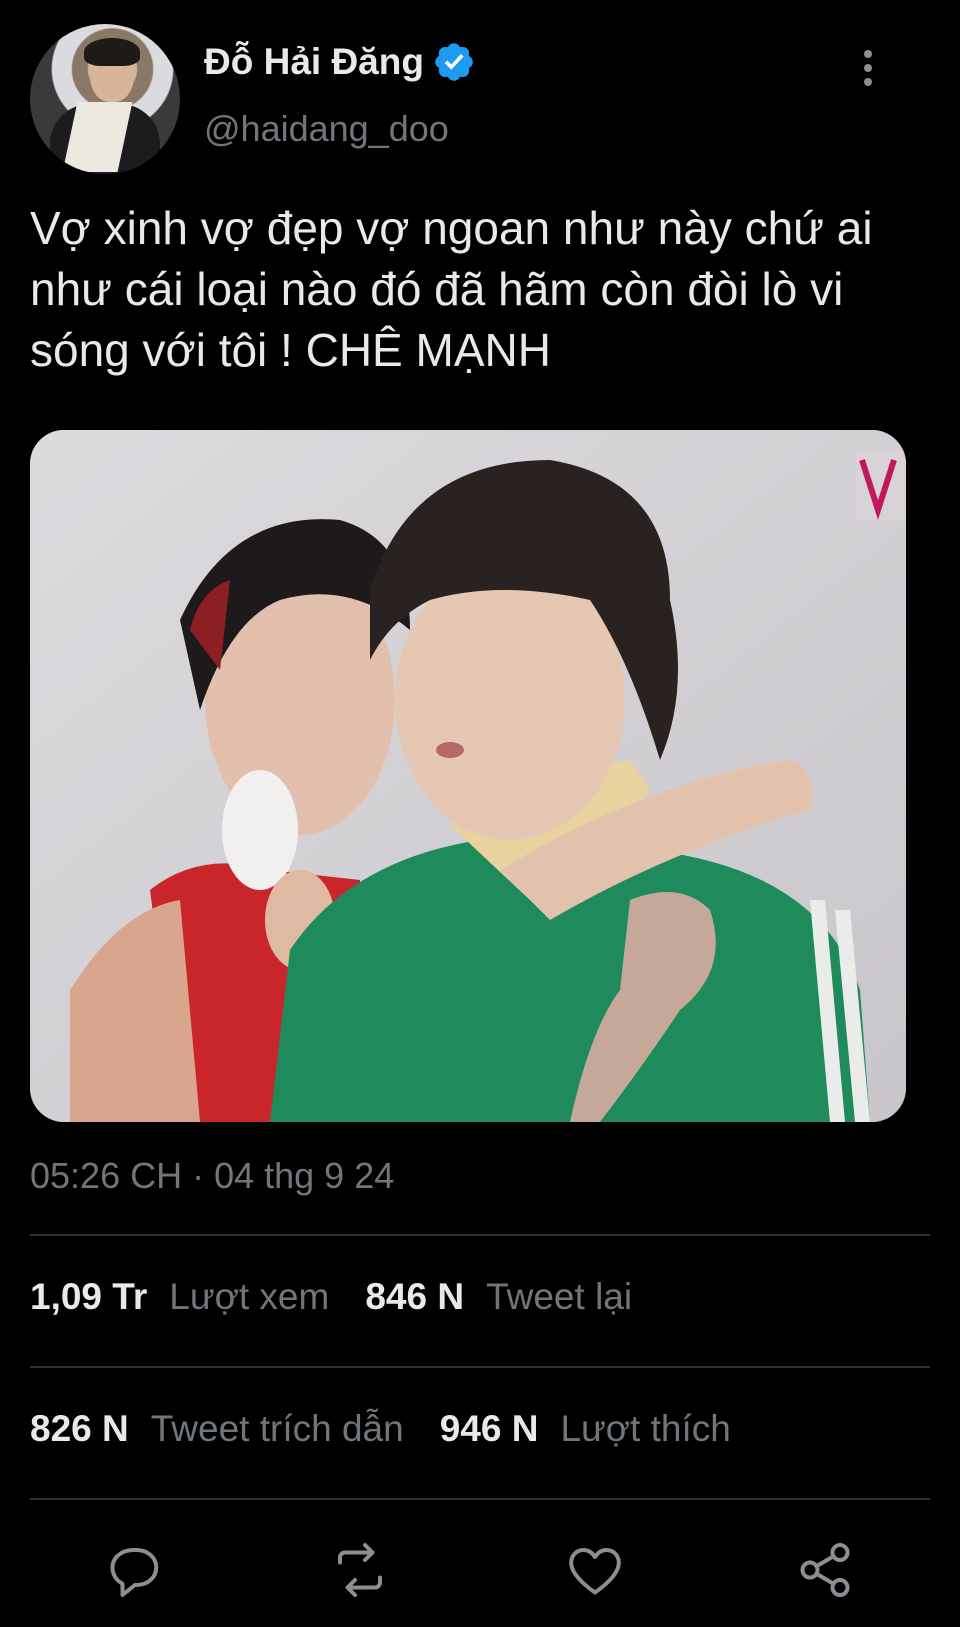 The width and height of the screenshot is (960, 1627). Describe the element at coordinates (349, 1297) in the screenshot. I see `stats-row-1: 1,09 Tr Lượt xem 846 N Tweet lại` at that location.